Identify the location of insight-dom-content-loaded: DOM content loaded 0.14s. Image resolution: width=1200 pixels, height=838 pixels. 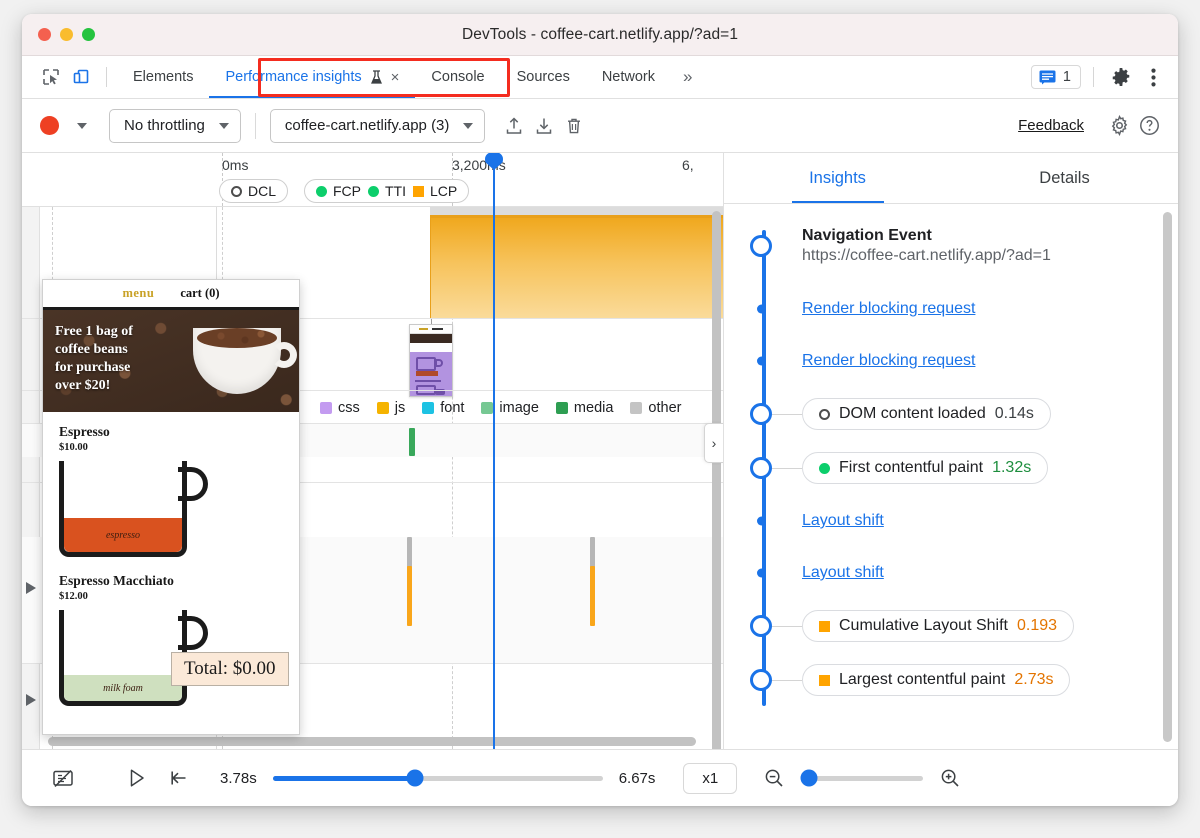
(951, 414).